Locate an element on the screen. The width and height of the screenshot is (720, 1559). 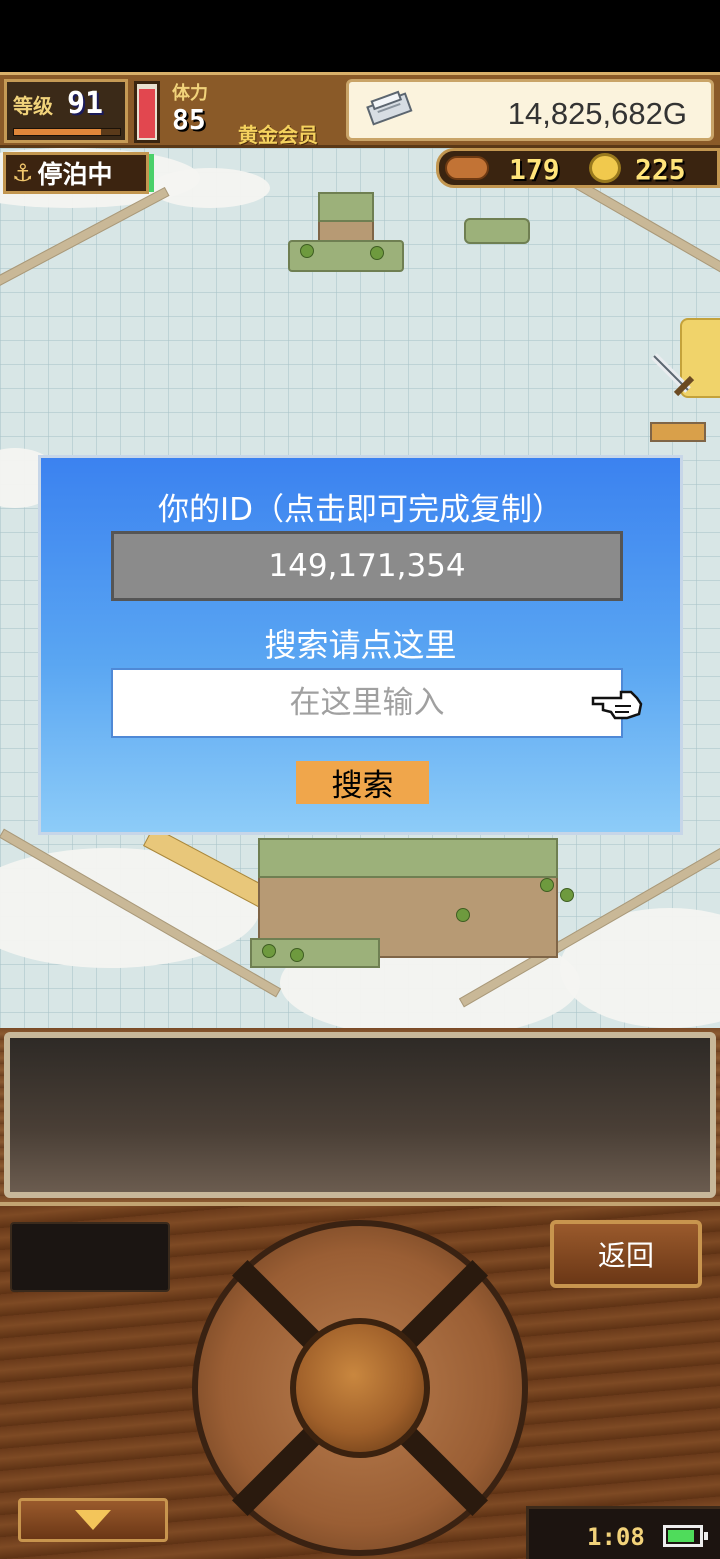
back-button: 返回 is located at coordinates (626, 1254).